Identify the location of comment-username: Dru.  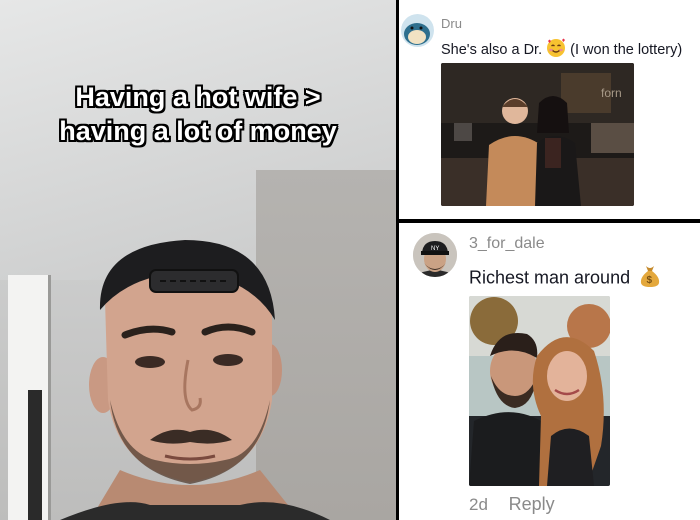
(451, 23).